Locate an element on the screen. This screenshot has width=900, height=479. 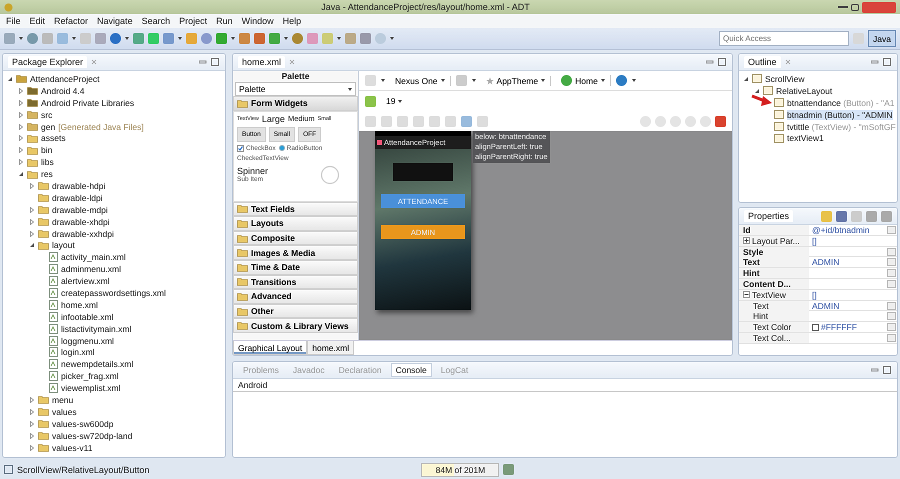
palette-category: Advanced is located at coordinates (295, 296).